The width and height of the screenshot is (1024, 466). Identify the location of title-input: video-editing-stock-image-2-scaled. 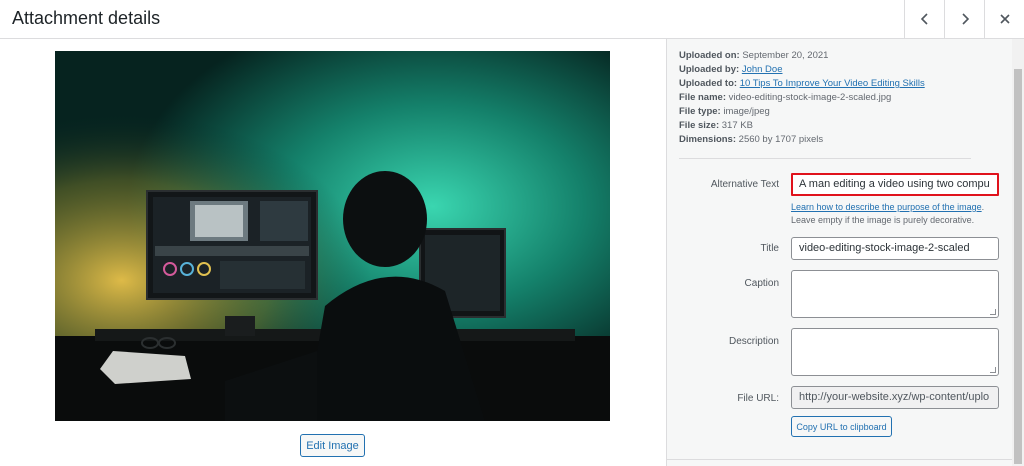
(895, 248).